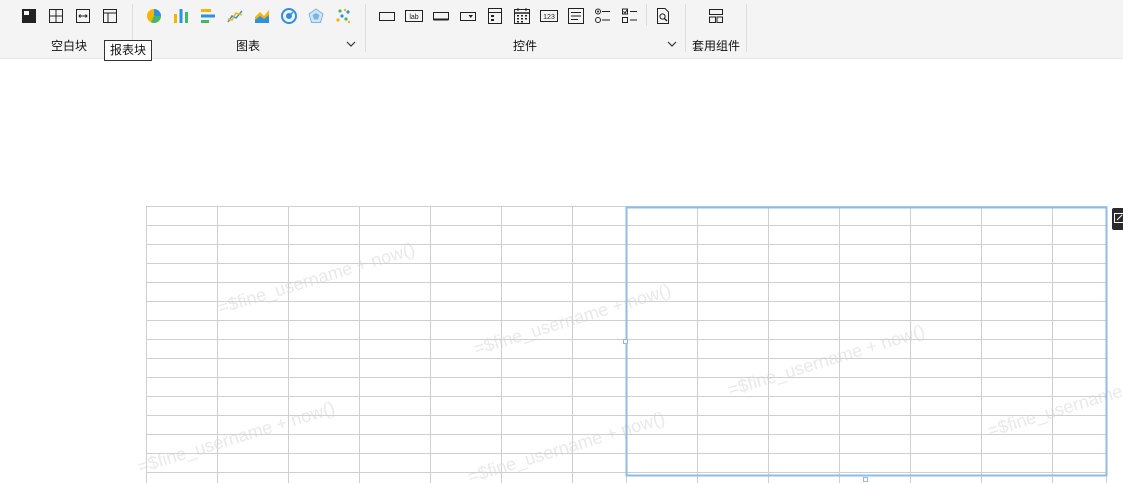 This screenshot has height=483, width=1123. I want to click on widget-control-group-label: 控件, so click(524, 46).